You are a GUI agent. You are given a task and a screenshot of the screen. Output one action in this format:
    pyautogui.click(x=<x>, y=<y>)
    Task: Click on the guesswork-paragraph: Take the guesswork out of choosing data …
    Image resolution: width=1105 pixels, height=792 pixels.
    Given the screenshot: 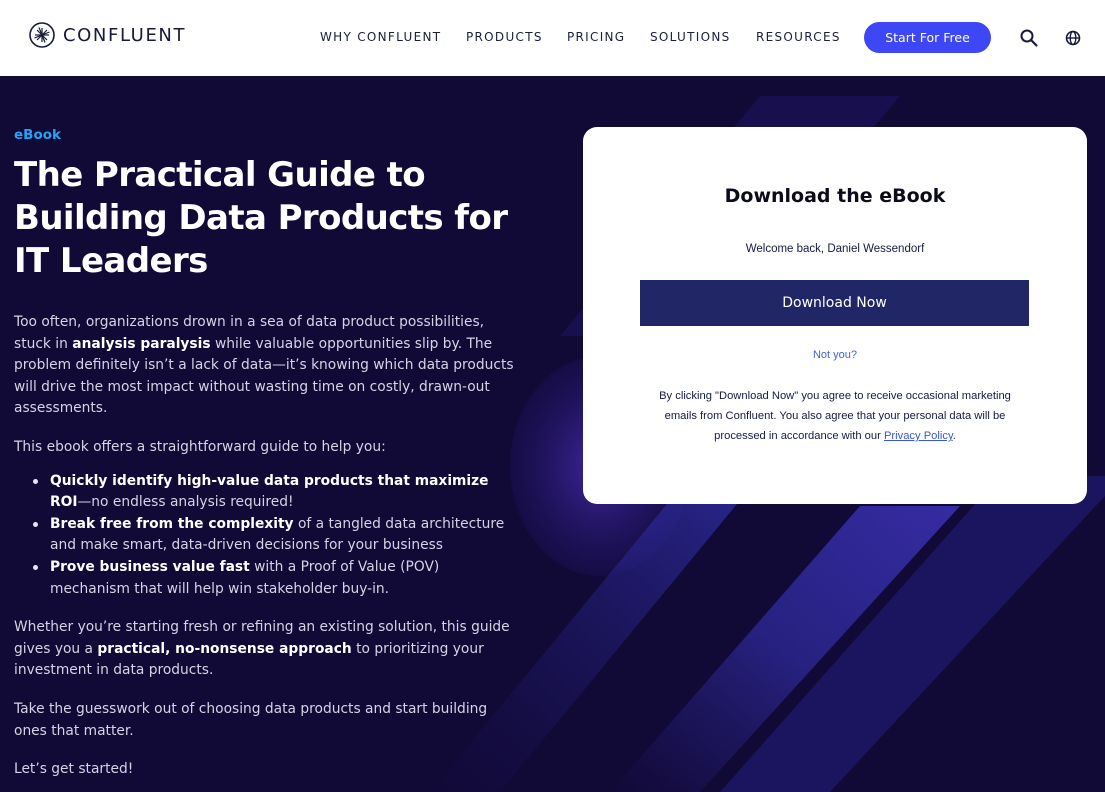 What is the action you would take?
    pyautogui.click(x=251, y=719)
    